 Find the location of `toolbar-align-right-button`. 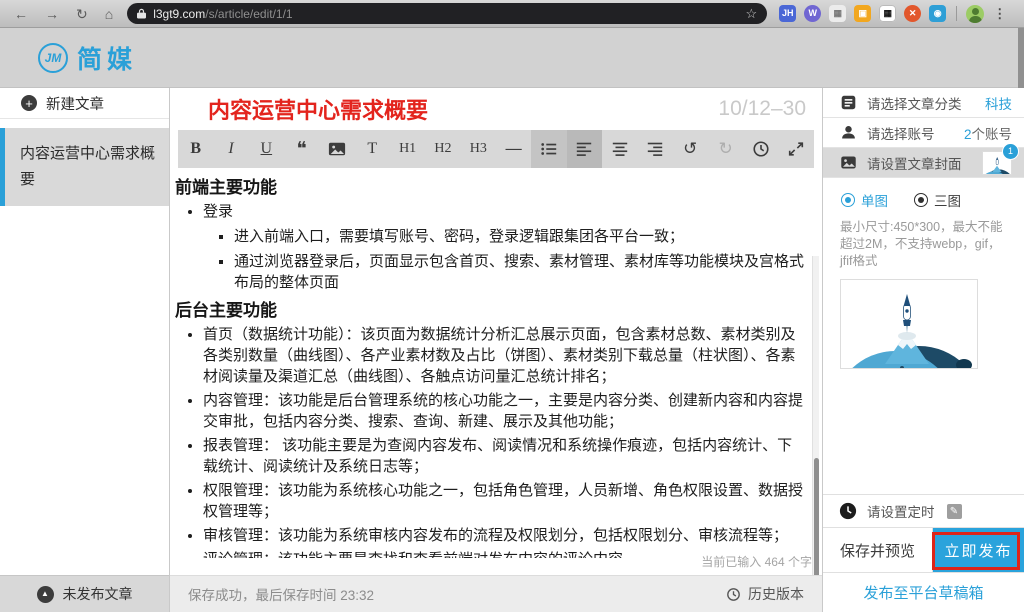

toolbar-align-right-button is located at coordinates (654, 149).